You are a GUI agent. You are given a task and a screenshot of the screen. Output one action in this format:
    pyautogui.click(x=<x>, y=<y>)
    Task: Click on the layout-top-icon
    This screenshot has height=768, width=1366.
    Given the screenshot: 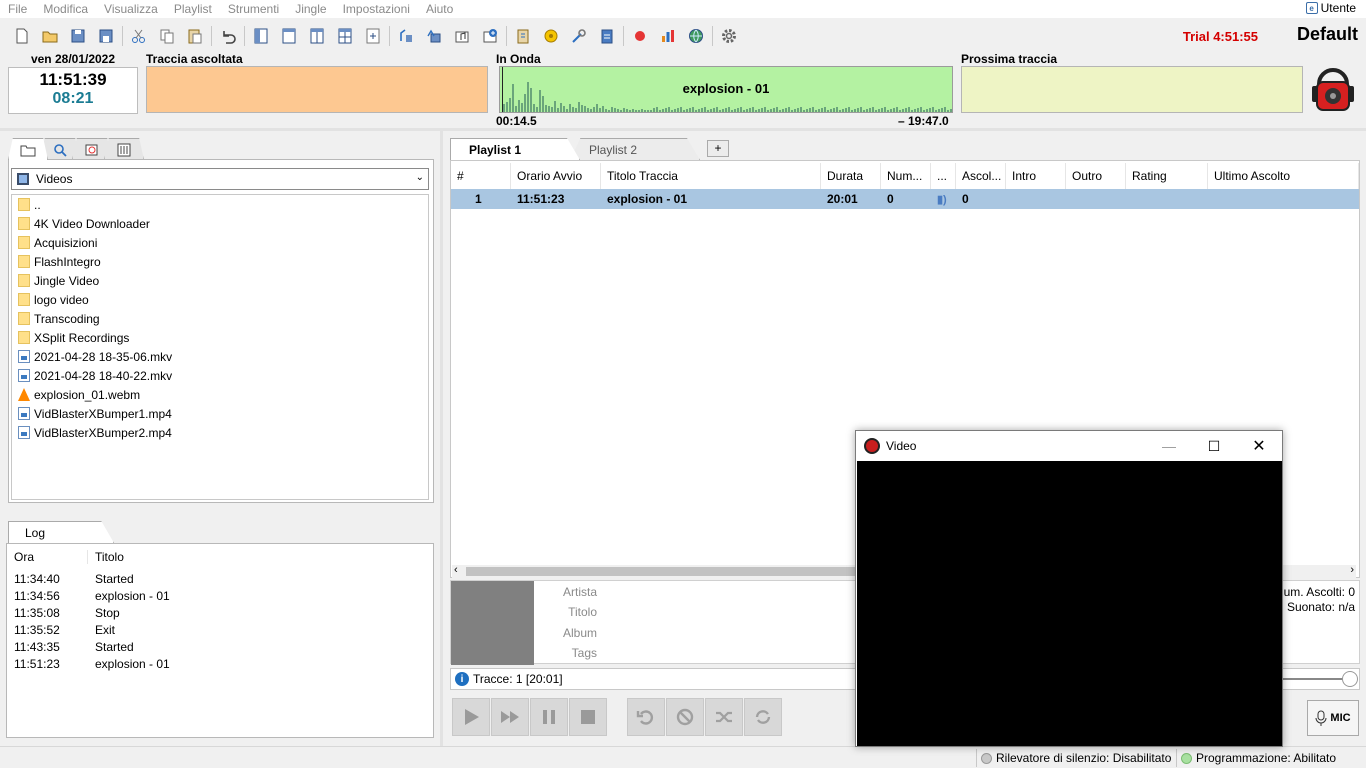 What is the action you would take?
    pyautogui.click(x=289, y=36)
    